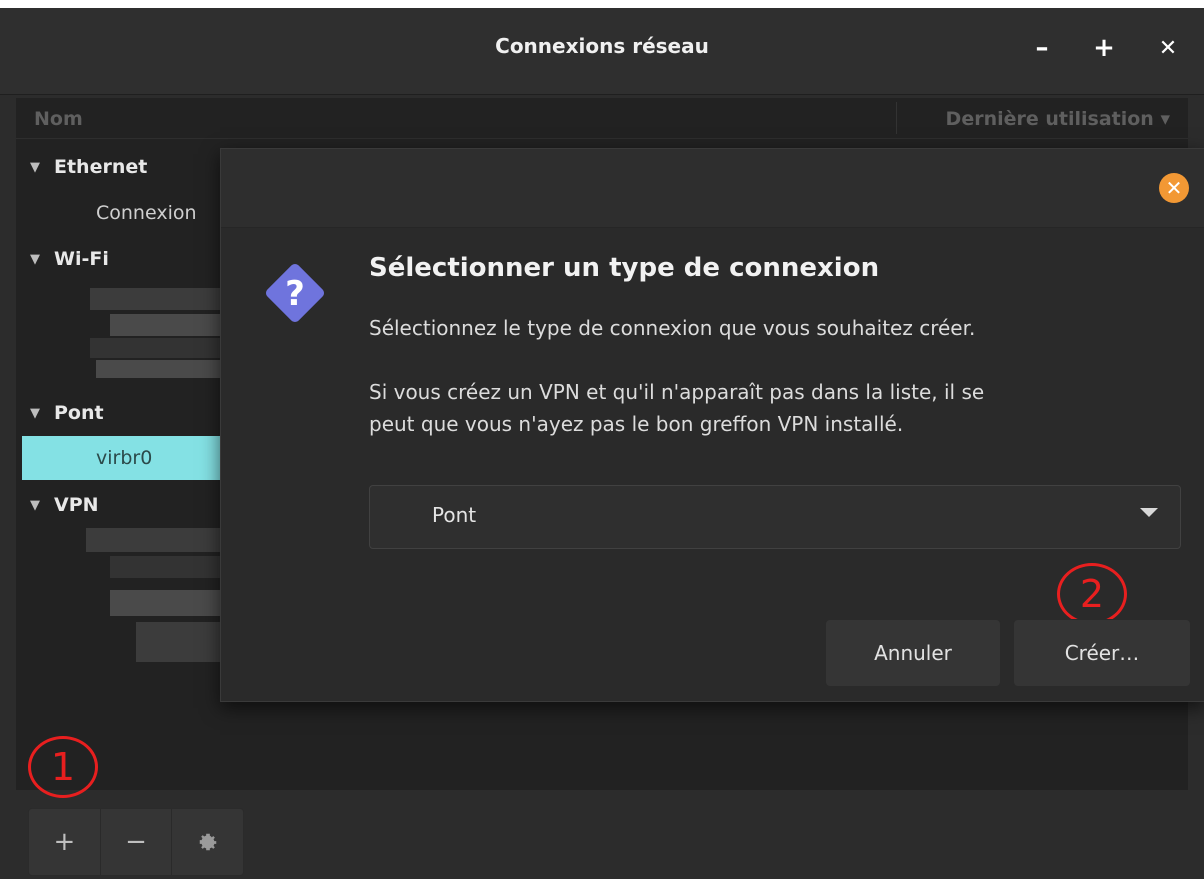  What do you see at coordinates (896, 118) in the screenshot?
I see `column-separator` at bounding box center [896, 118].